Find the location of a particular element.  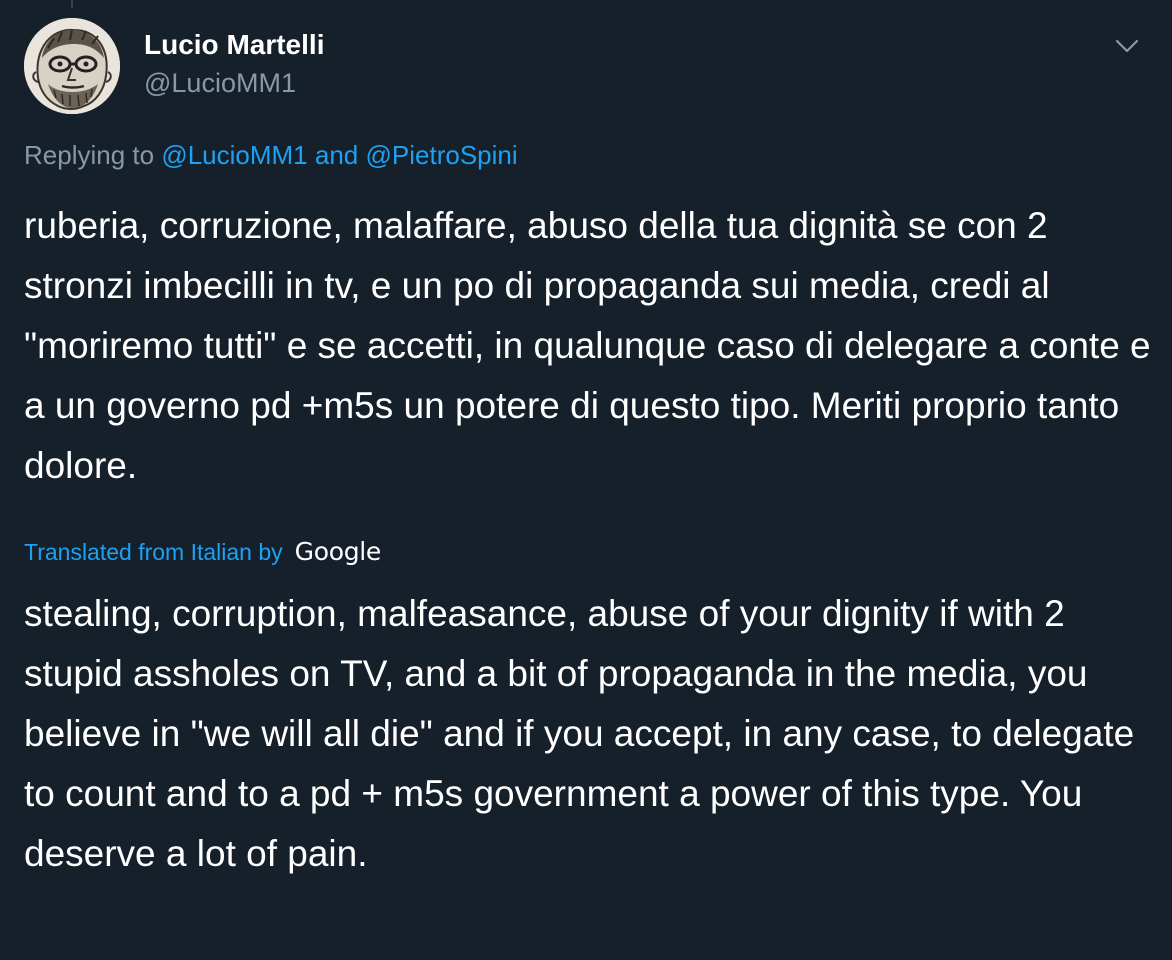

mention-link-2: @PietroSpini is located at coordinates (442, 155).